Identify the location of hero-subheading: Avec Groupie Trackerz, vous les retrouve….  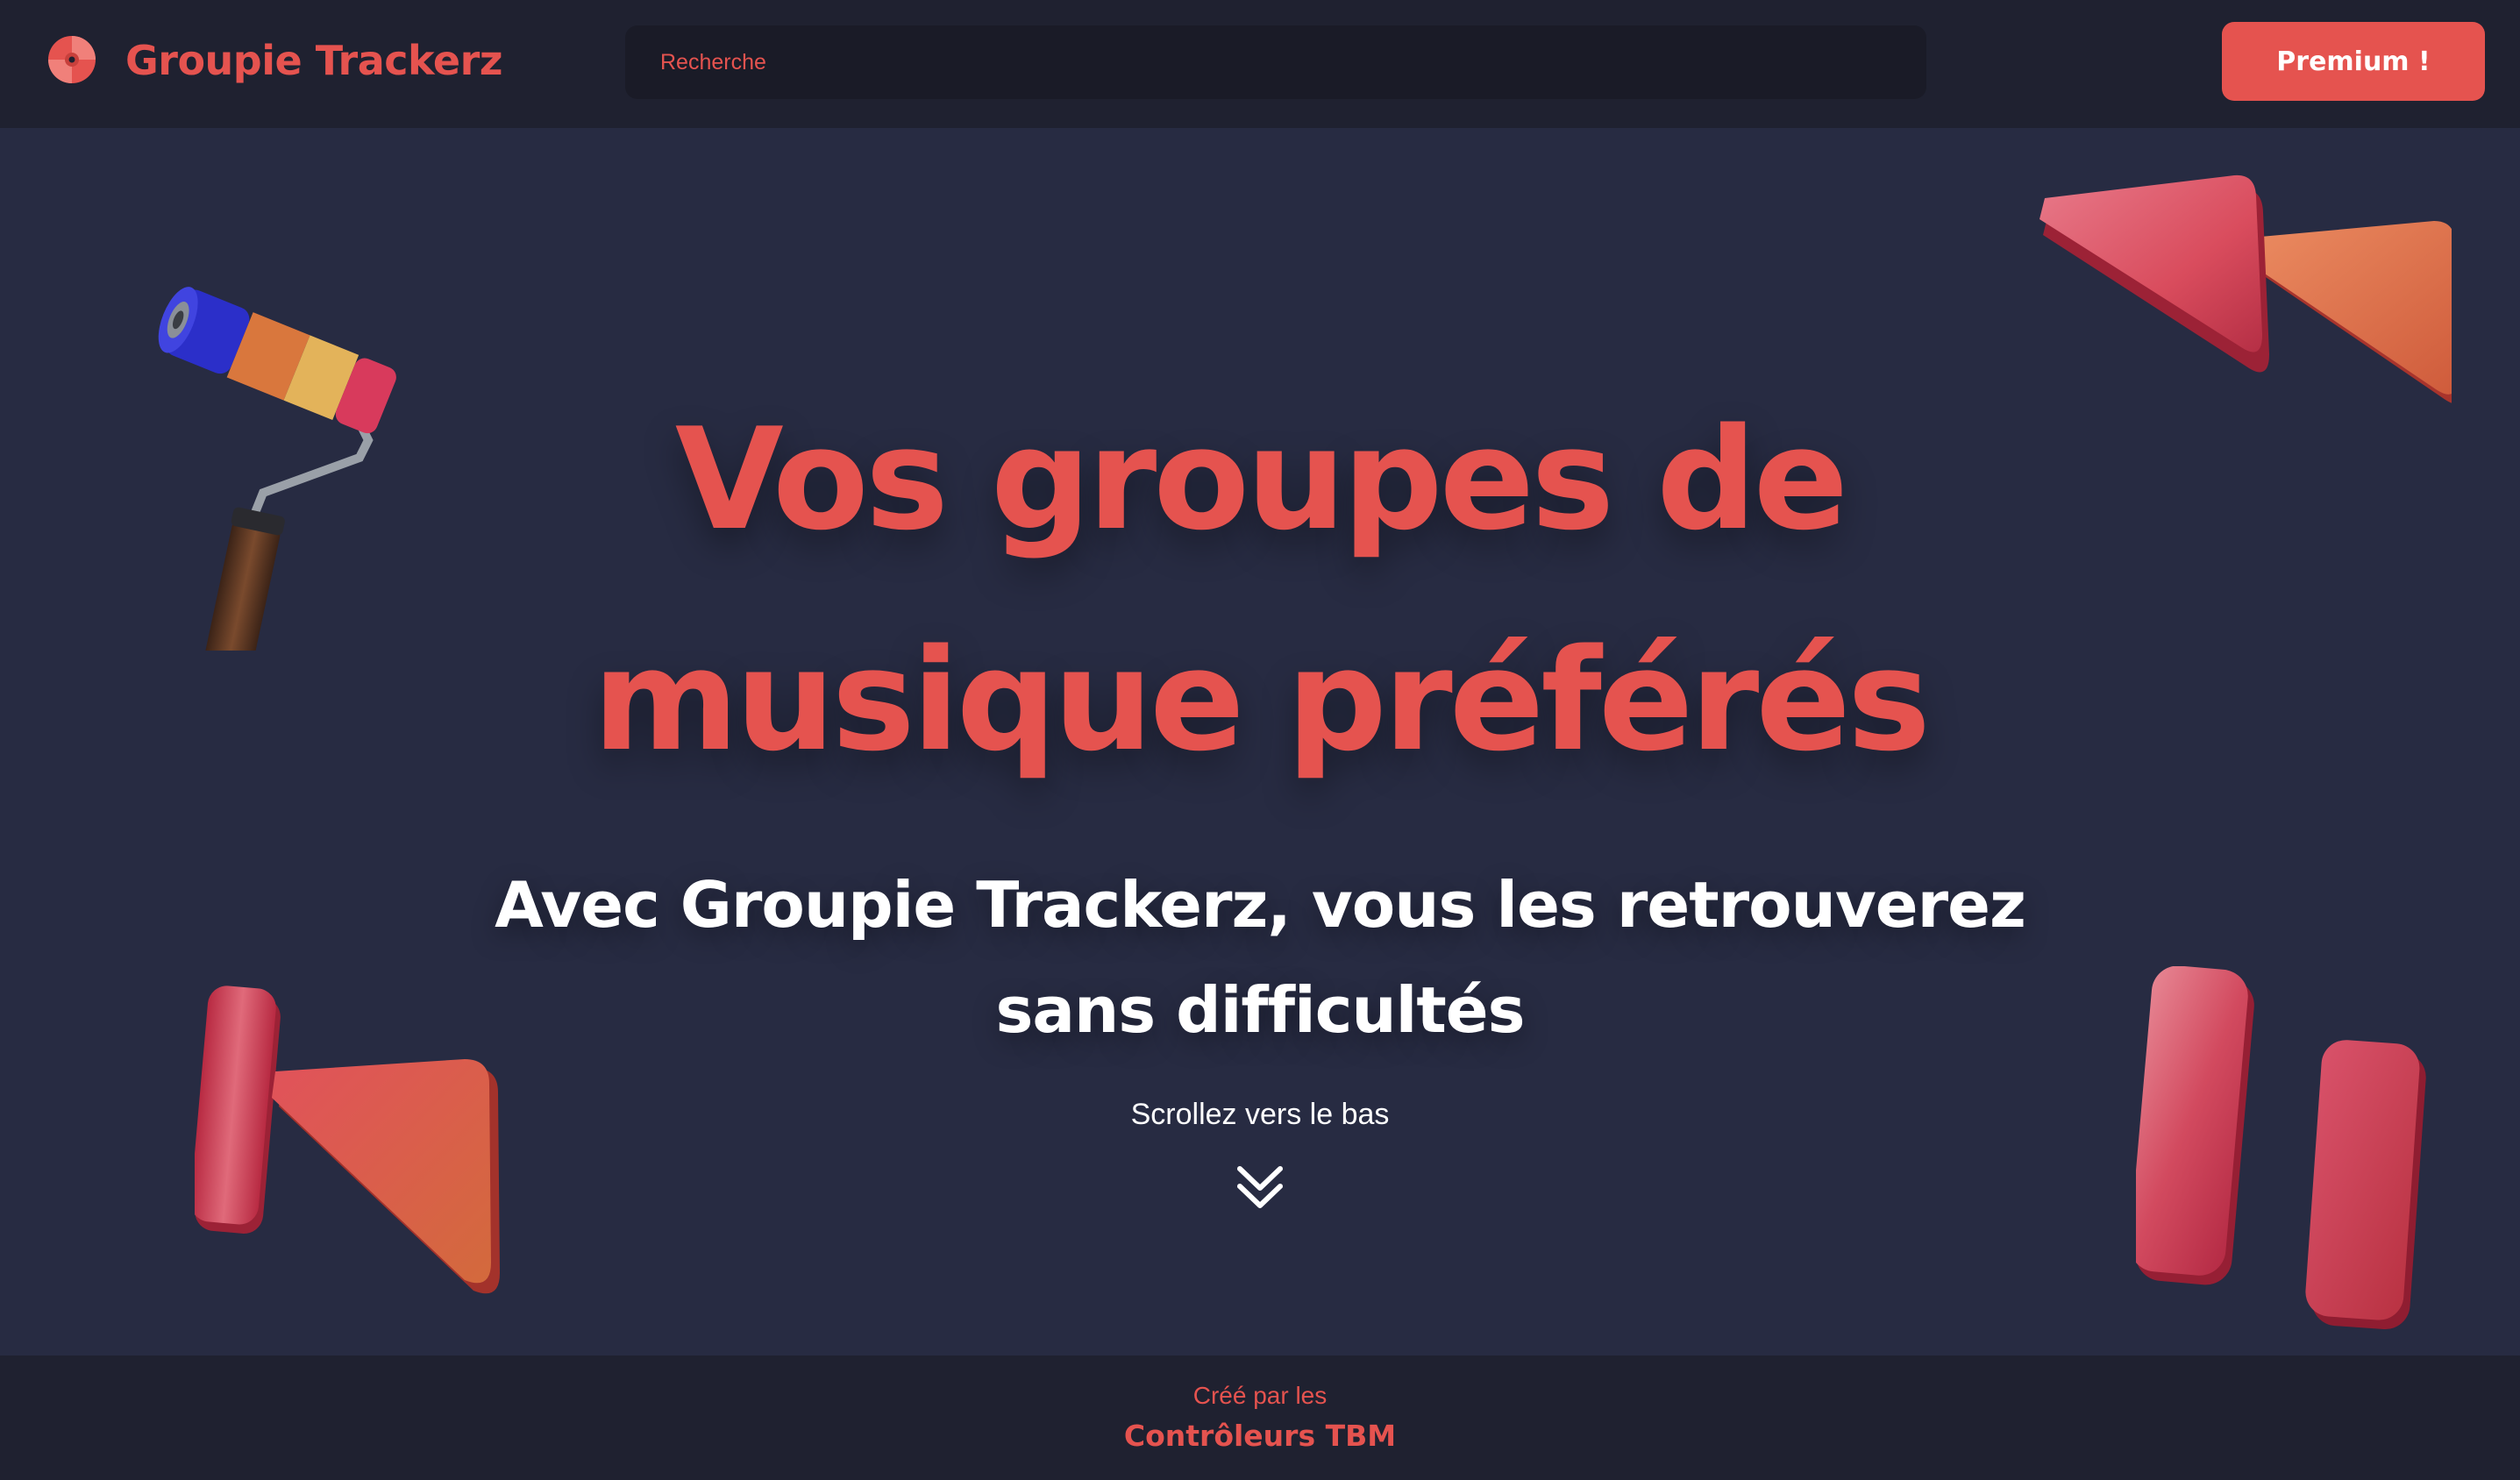
(1260, 957).